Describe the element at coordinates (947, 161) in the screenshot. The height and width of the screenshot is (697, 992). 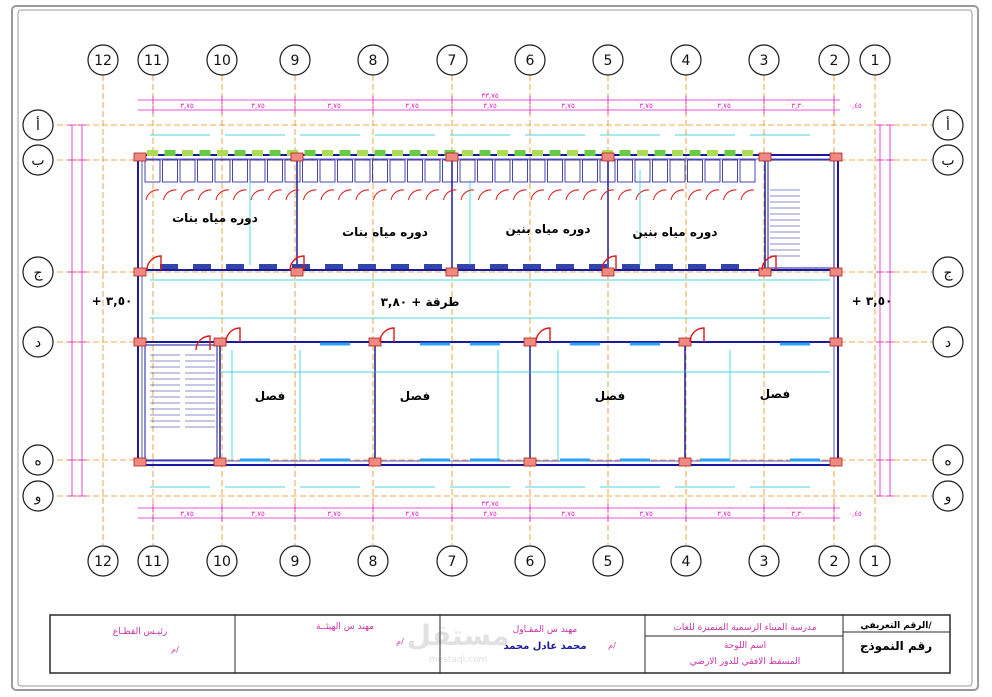
I see `grid-bubble-right-label: ب` at that location.